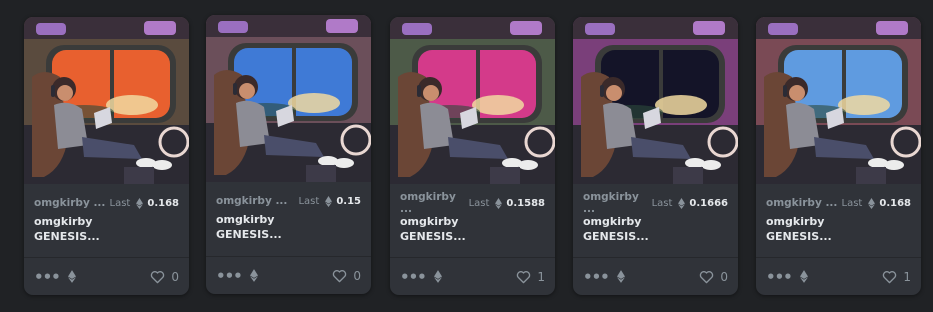  I want to click on last-sale-price: 0.1666, so click(708, 203).